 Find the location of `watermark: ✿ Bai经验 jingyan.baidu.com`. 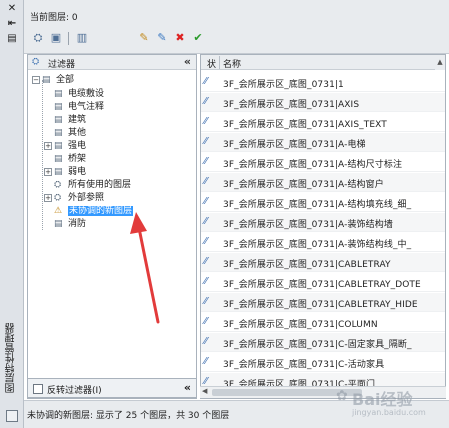

watermark: ✿ Bai经验 jingyan.baidu.com is located at coordinates (386, 404).